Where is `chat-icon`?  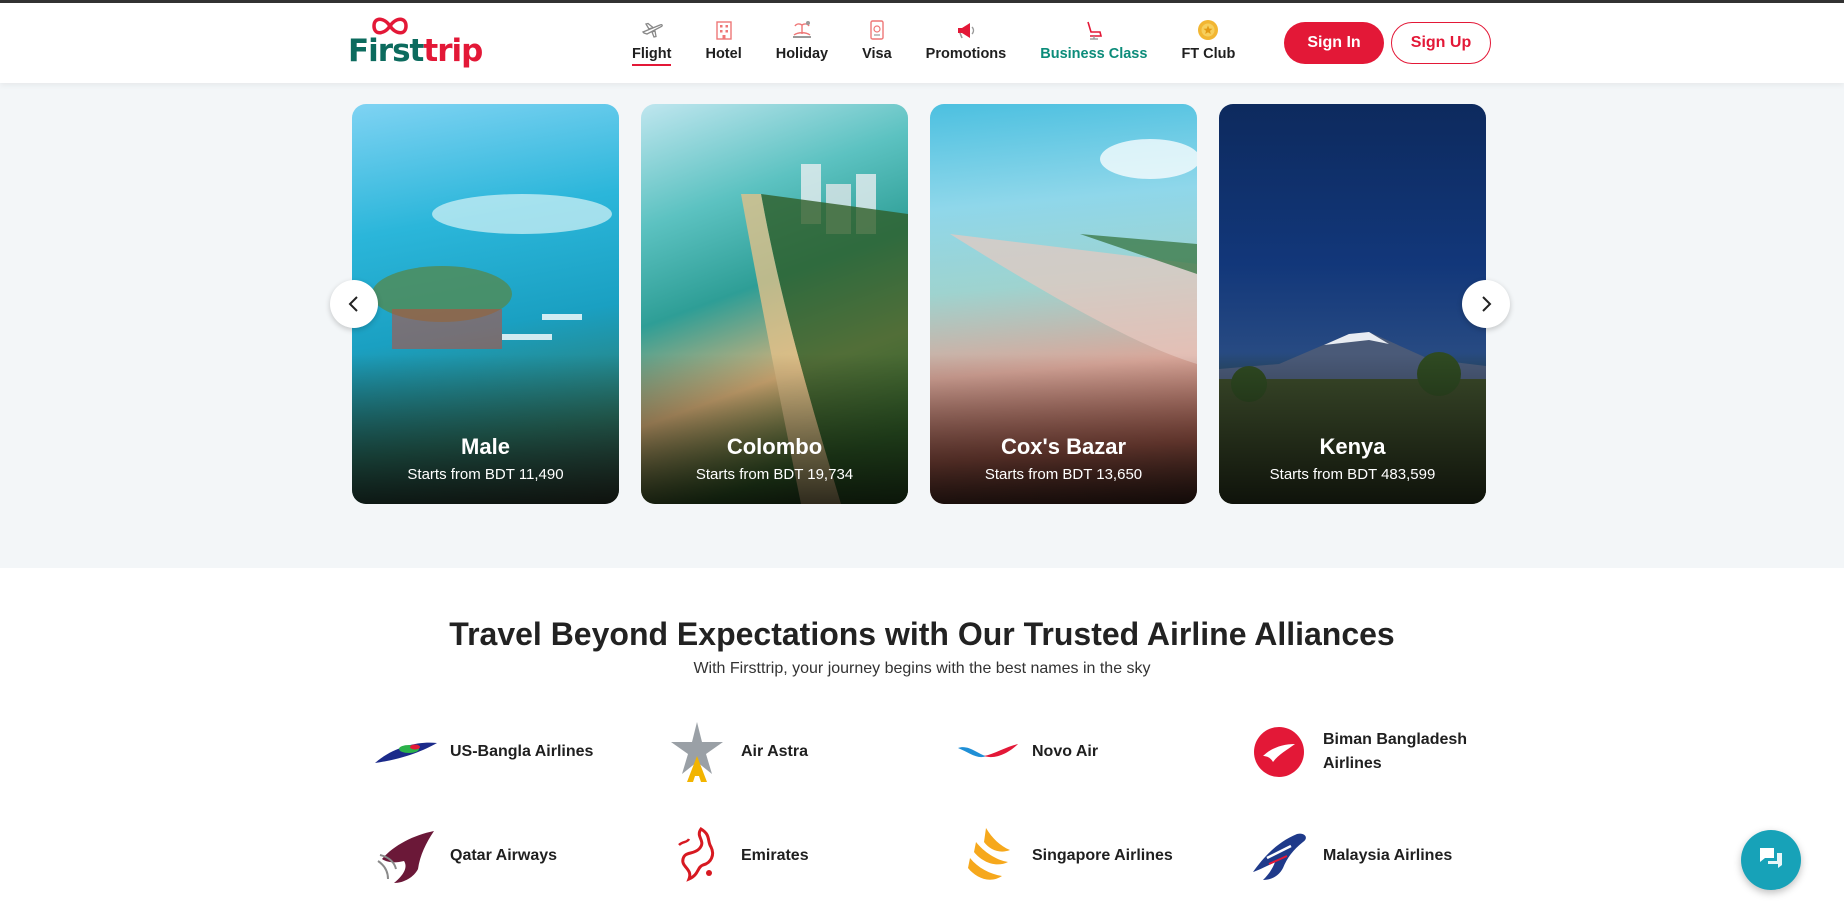
chat-icon is located at coordinates (1771, 860).